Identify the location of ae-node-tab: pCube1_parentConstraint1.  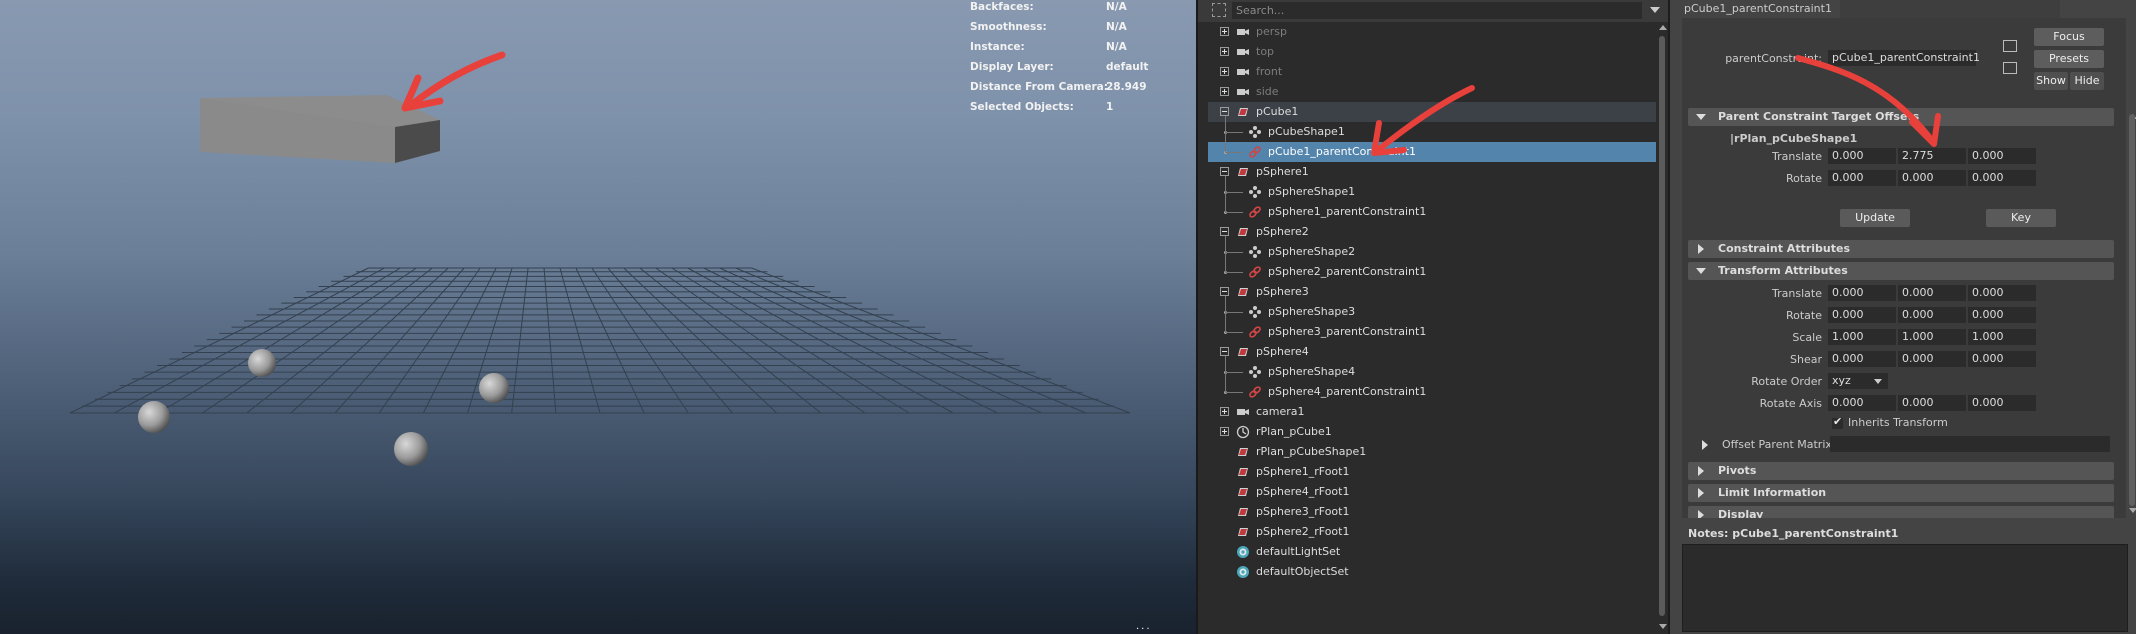
(1758, 9).